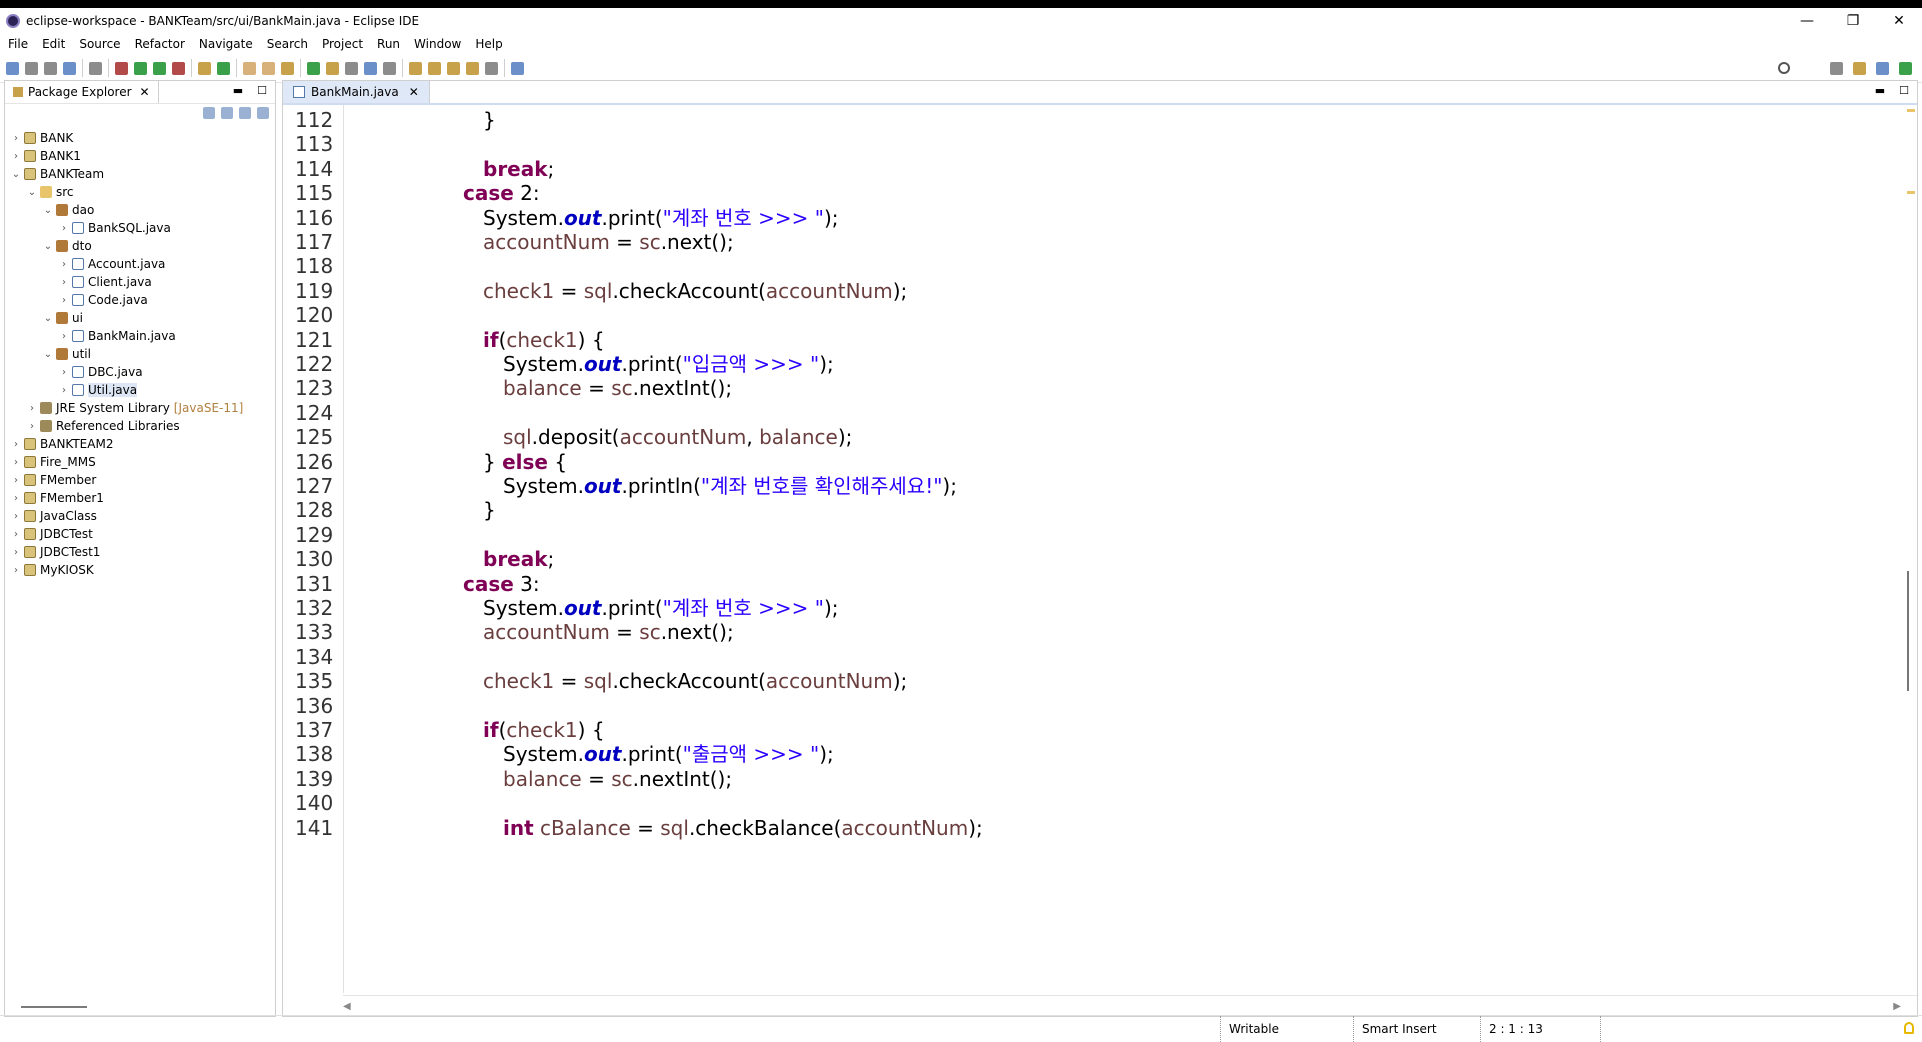 Image resolution: width=1922 pixels, height=1042 pixels. Describe the element at coordinates (127, 174) in the screenshot. I see `tree-item: ⌄ BANKTeam` at that location.